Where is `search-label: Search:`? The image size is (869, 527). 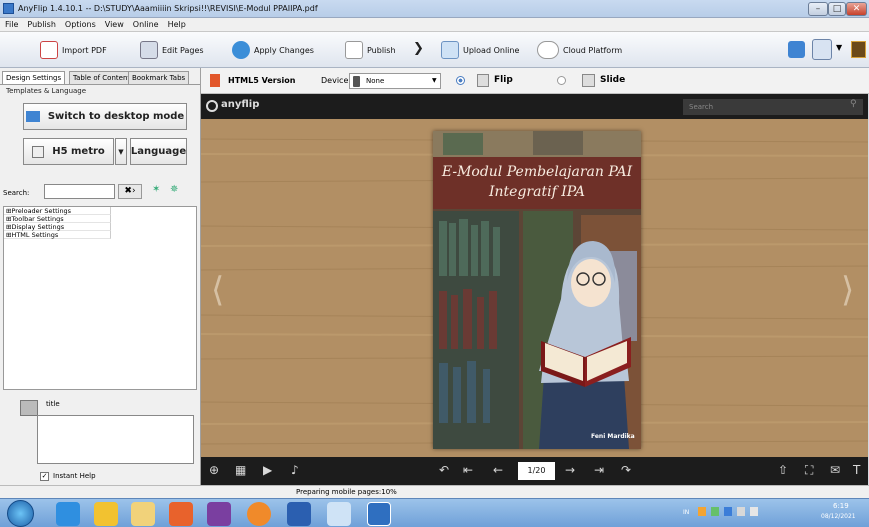 search-label: Search: is located at coordinates (16, 193).